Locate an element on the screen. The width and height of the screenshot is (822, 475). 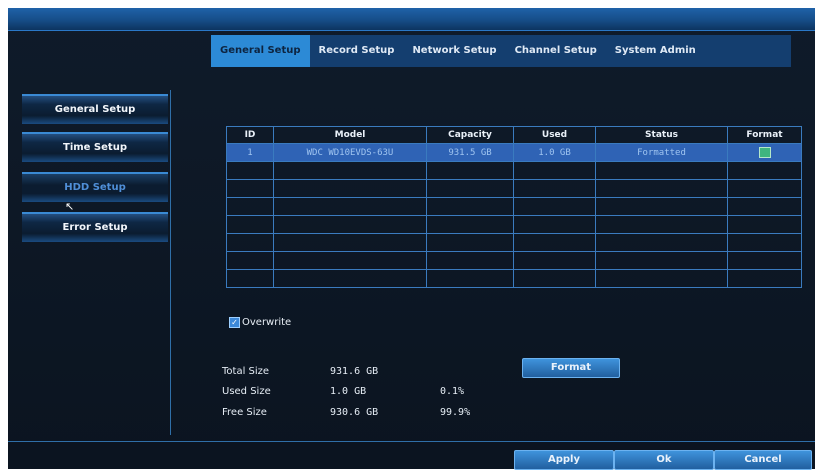
overwrite-option: ✓ Overwrite is located at coordinates (260, 322).